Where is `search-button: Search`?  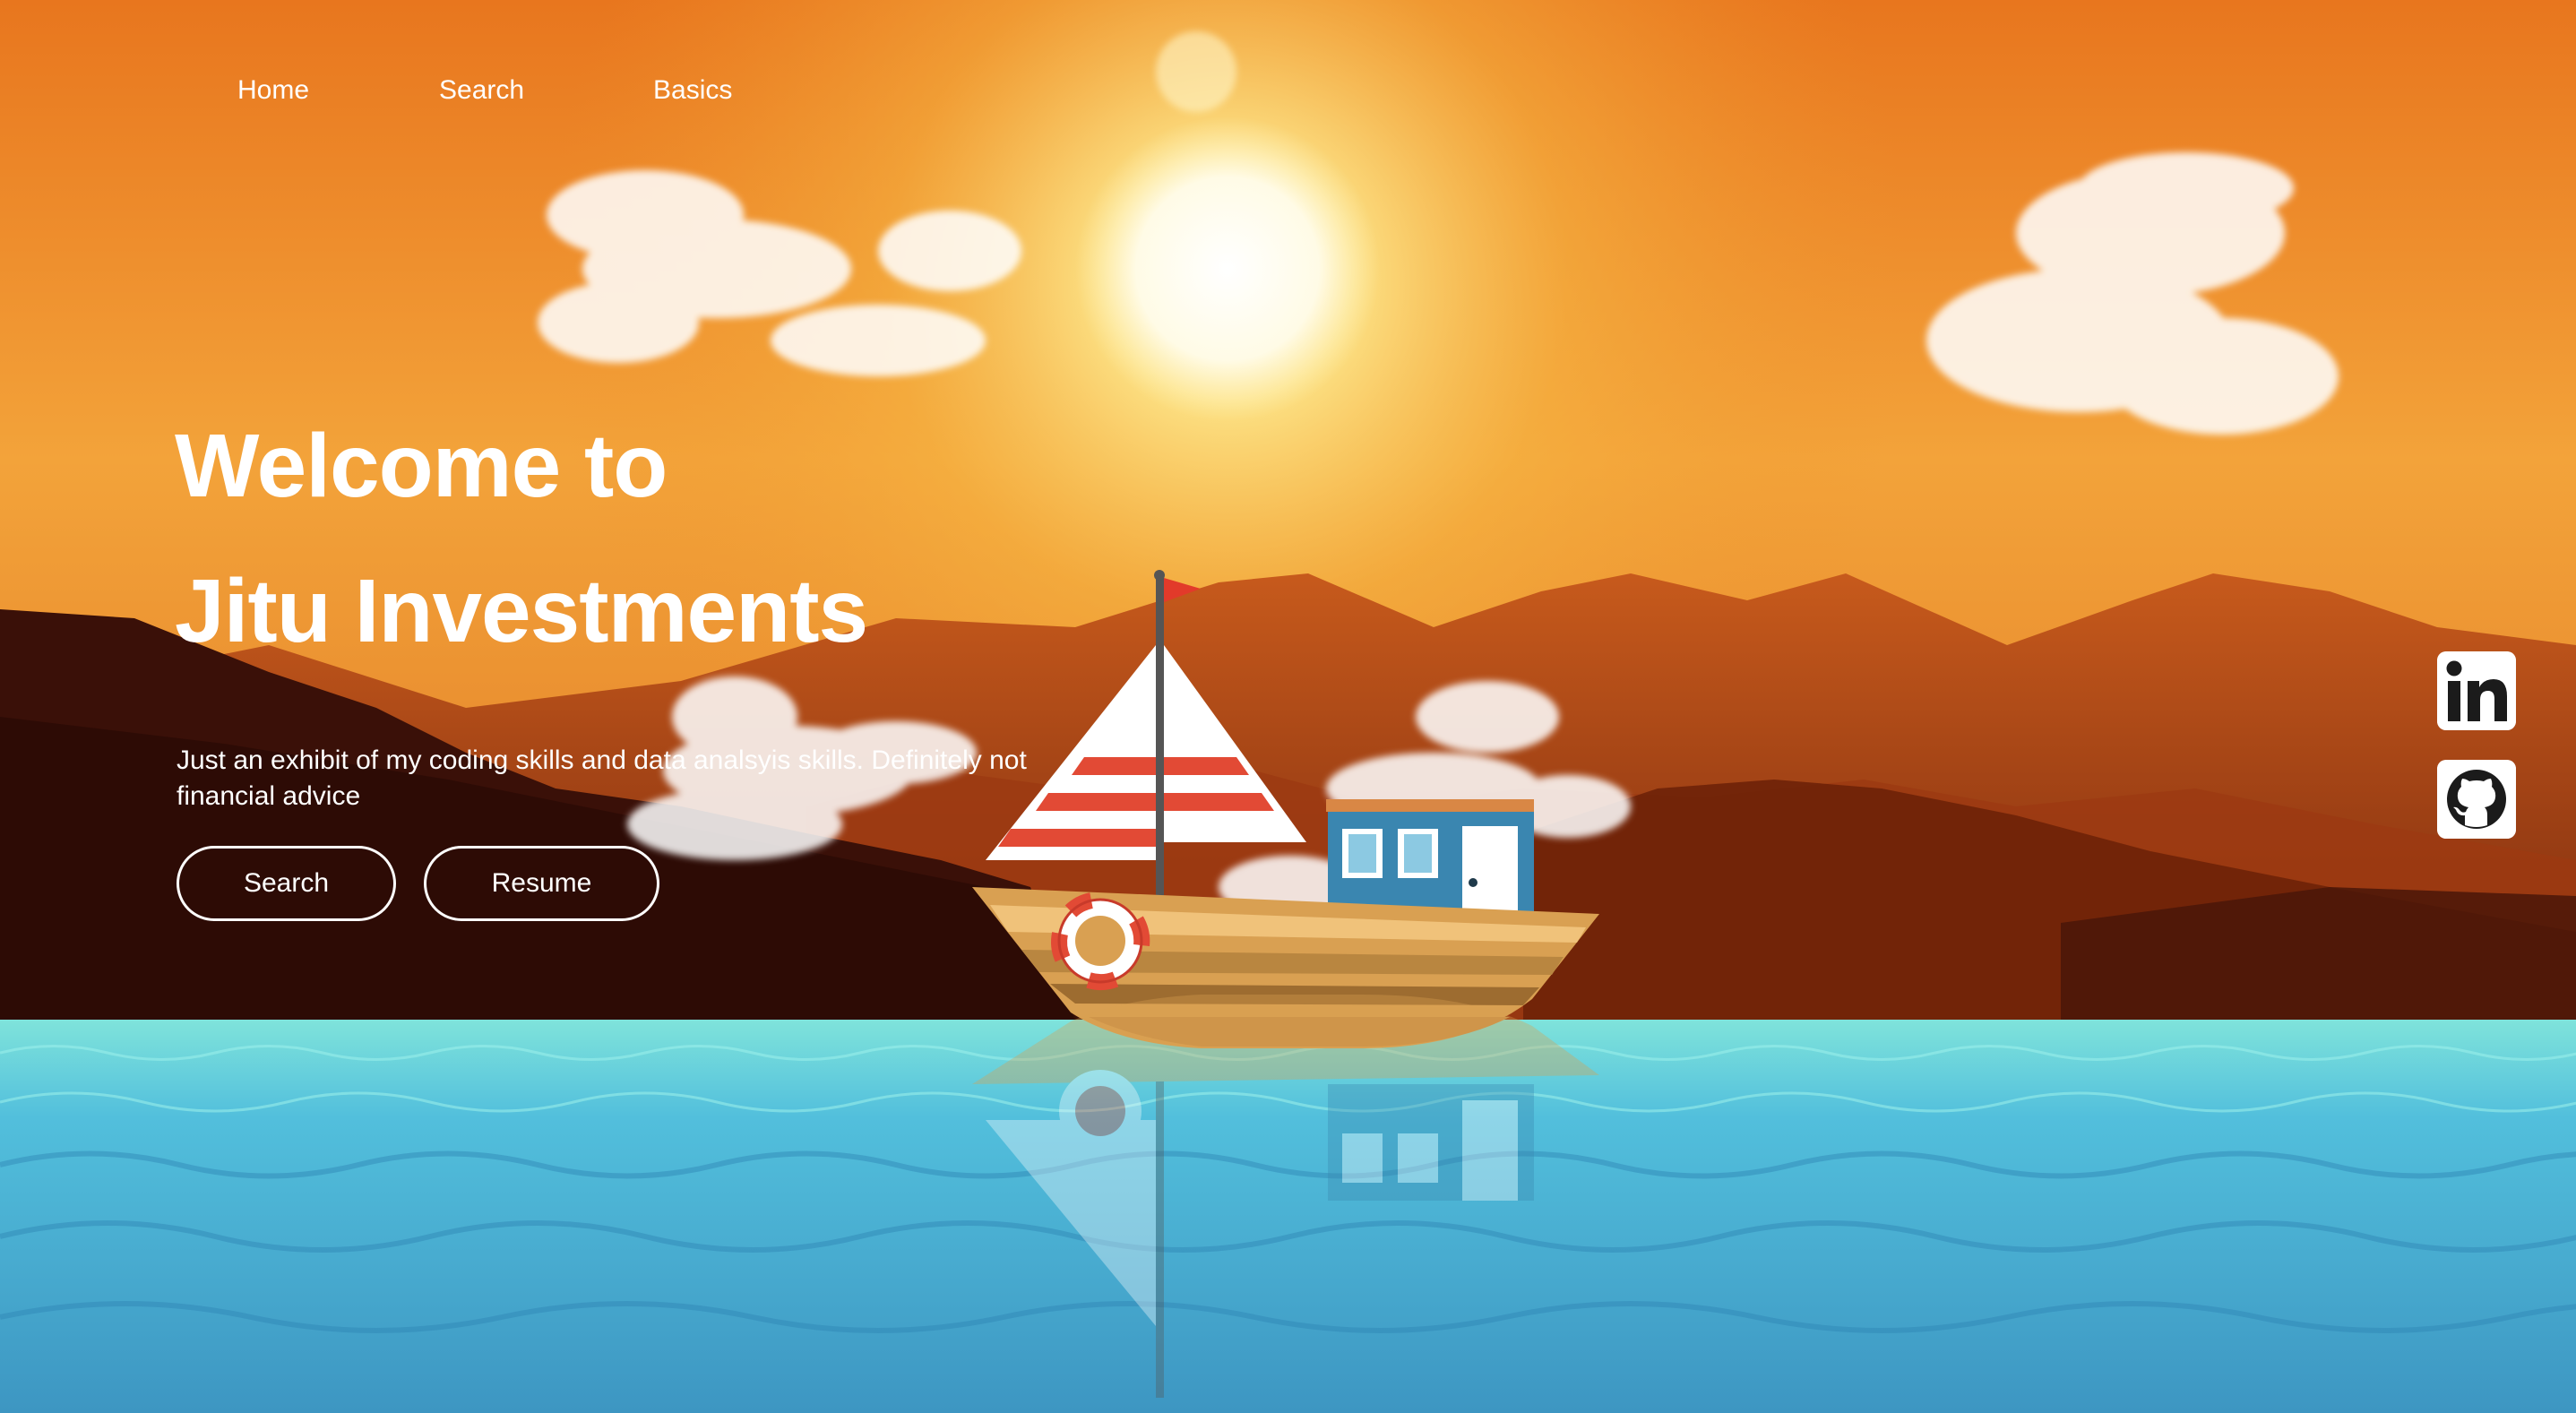
search-button: Search is located at coordinates (286, 883).